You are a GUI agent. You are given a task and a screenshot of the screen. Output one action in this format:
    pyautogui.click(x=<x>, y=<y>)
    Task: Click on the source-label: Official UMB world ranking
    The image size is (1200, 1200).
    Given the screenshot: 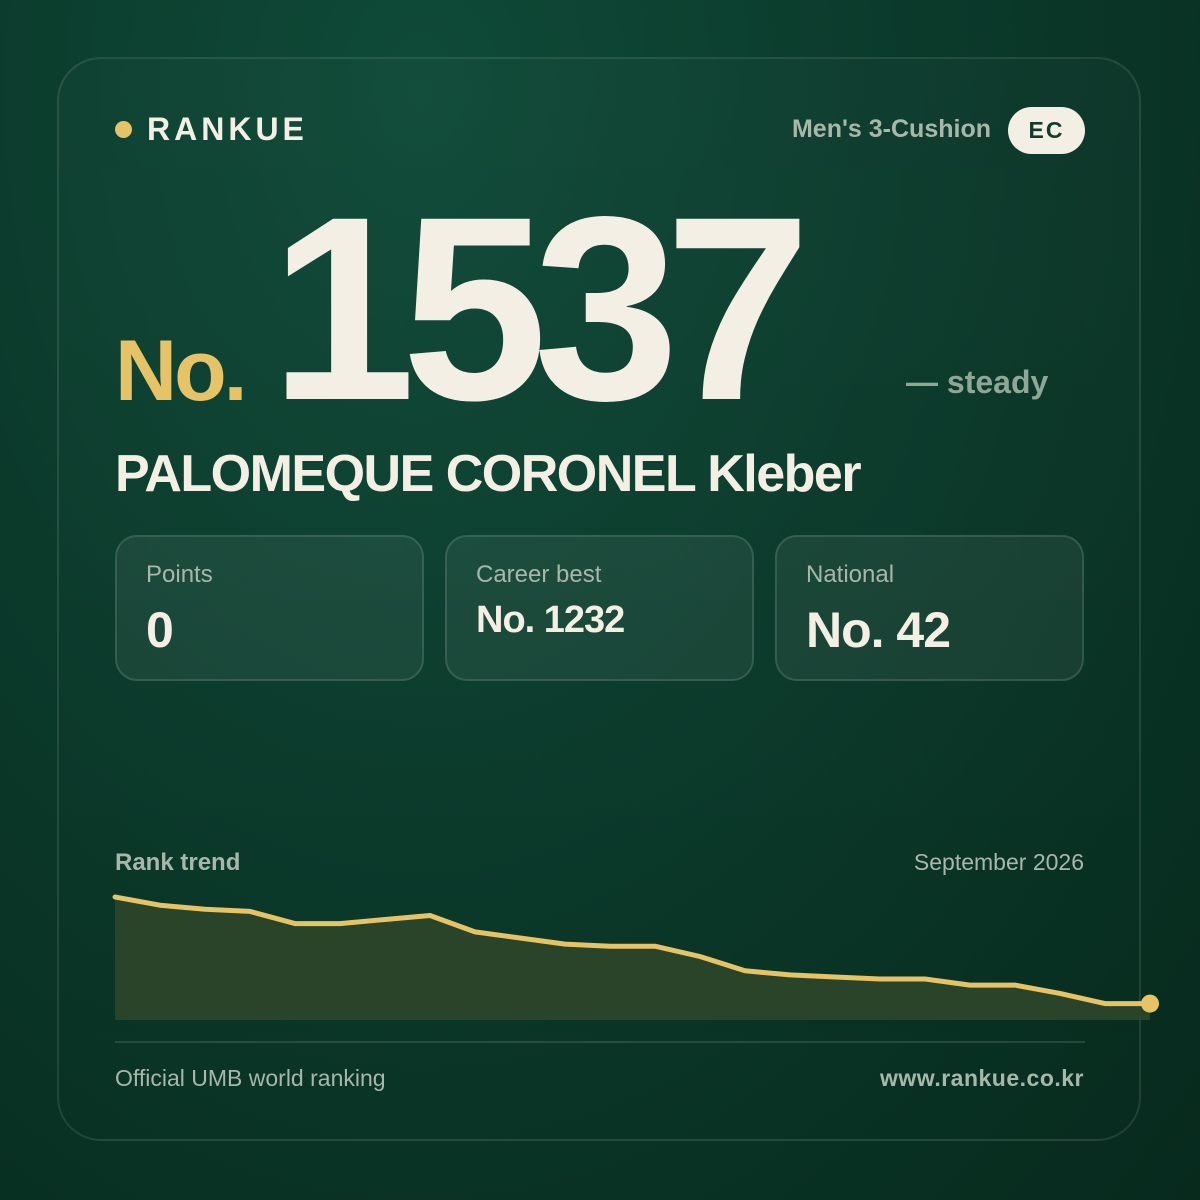 What is the action you would take?
    pyautogui.click(x=250, y=1078)
    